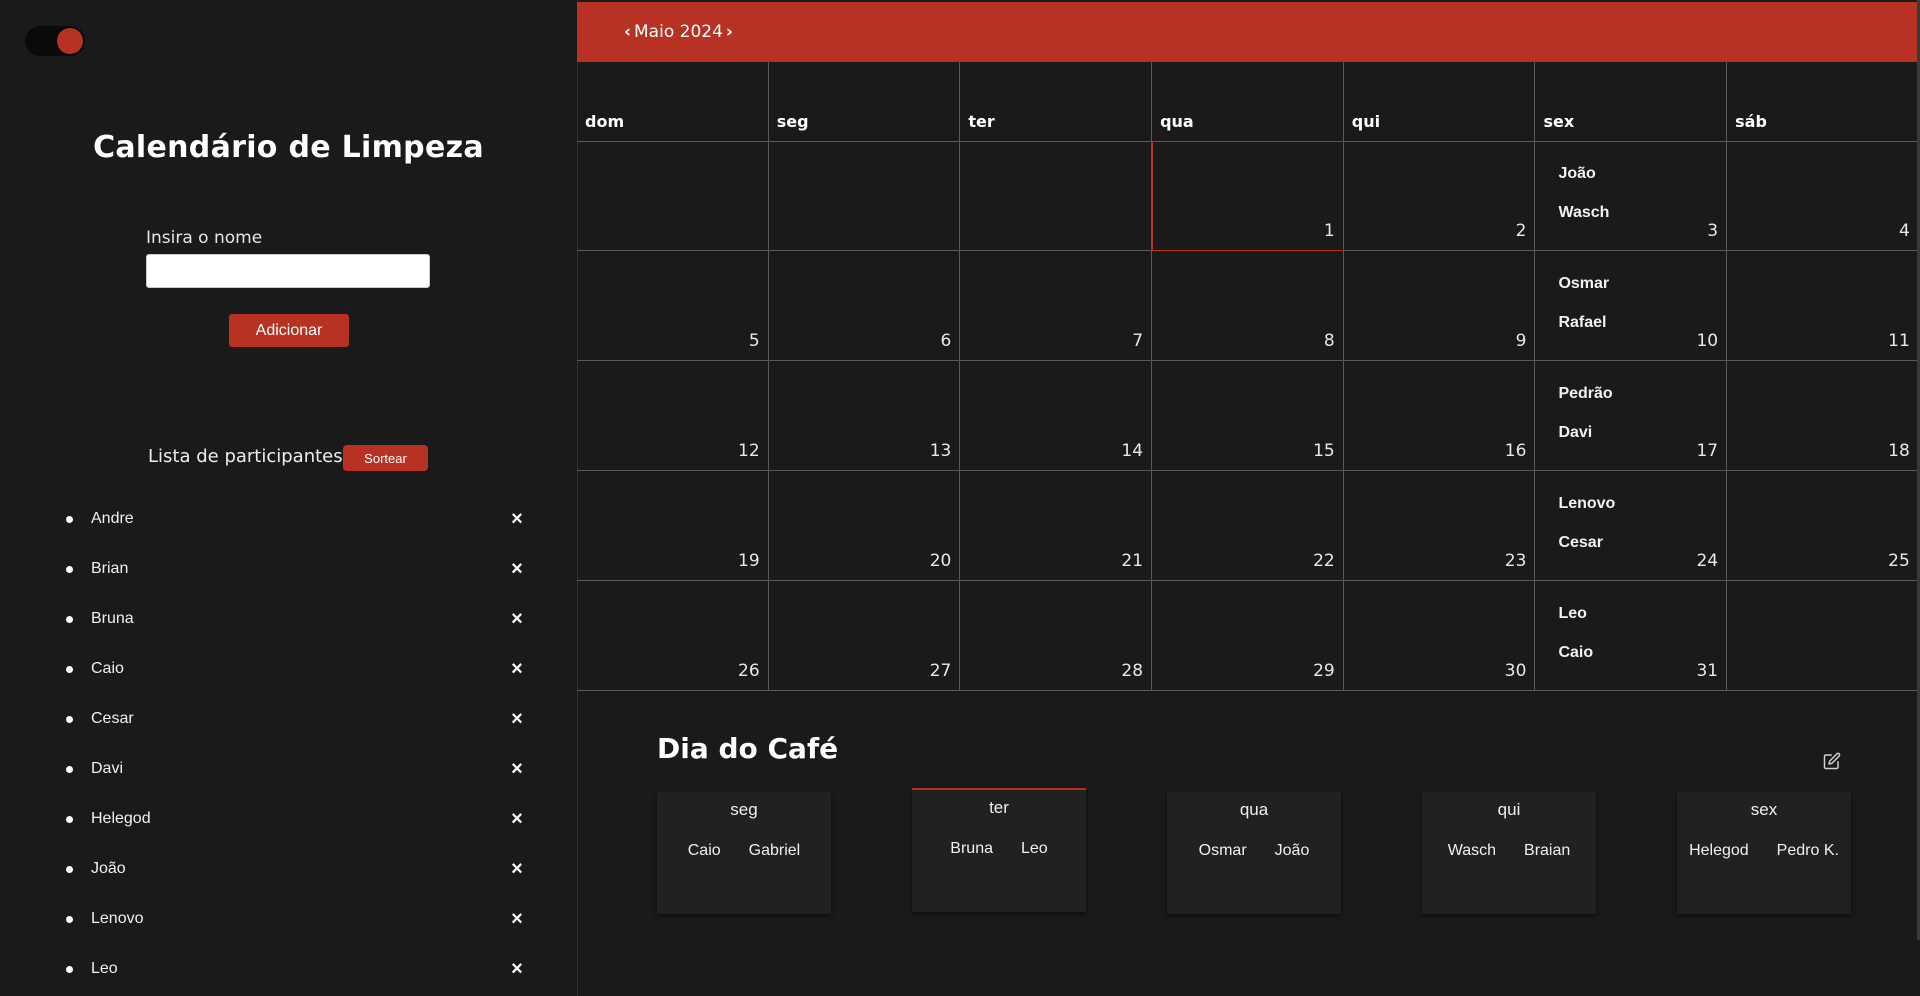  What do you see at coordinates (1366, 121) in the screenshot?
I see `weekday-label: qui` at bounding box center [1366, 121].